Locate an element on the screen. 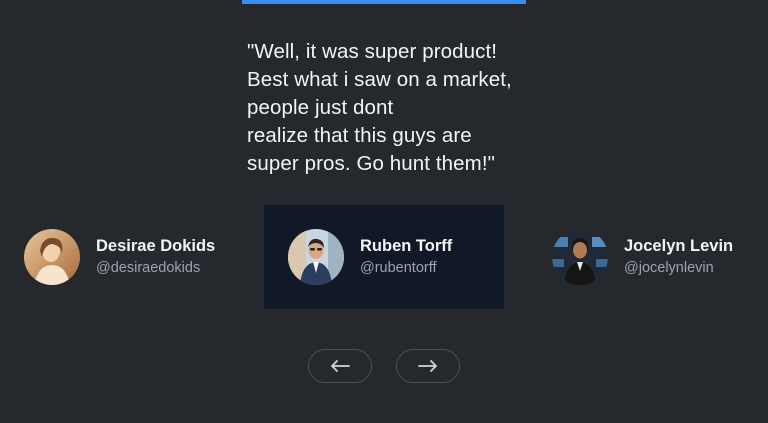  author-name: Ruben Torff is located at coordinates (406, 246).